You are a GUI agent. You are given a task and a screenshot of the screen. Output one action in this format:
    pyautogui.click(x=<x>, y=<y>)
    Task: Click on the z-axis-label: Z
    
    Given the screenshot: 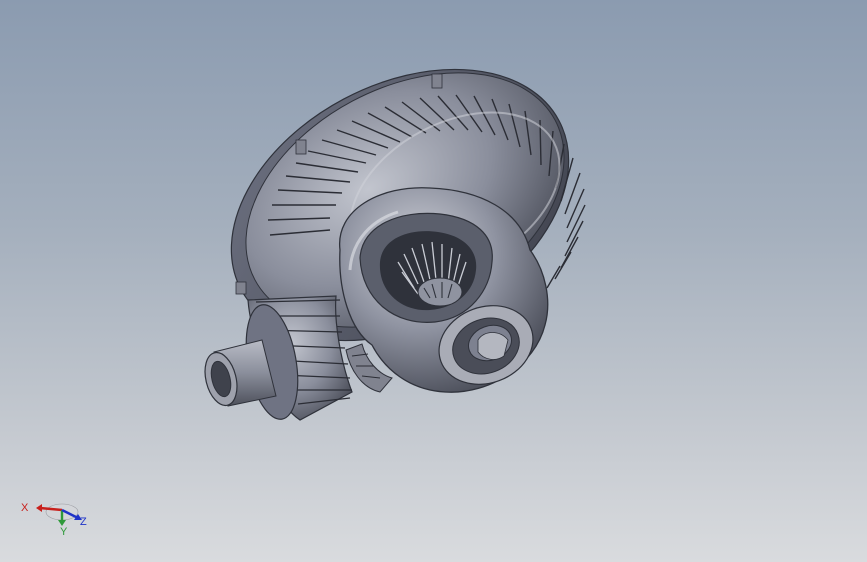 What is the action you would take?
    pyautogui.click(x=83, y=522)
    